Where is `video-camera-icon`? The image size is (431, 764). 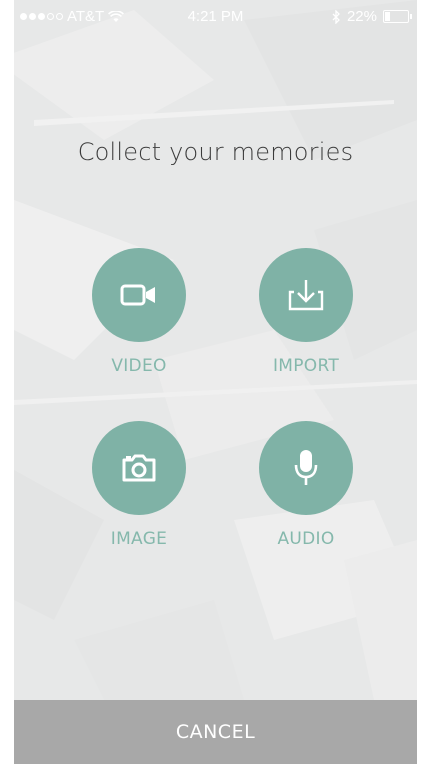
video-camera-icon is located at coordinates (137, 295).